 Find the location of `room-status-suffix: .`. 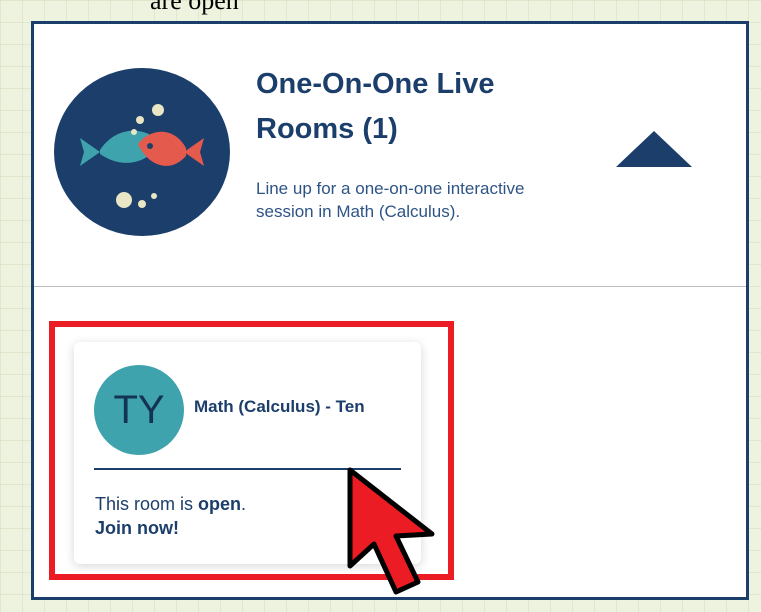

room-status-suffix: . is located at coordinates (244, 504).